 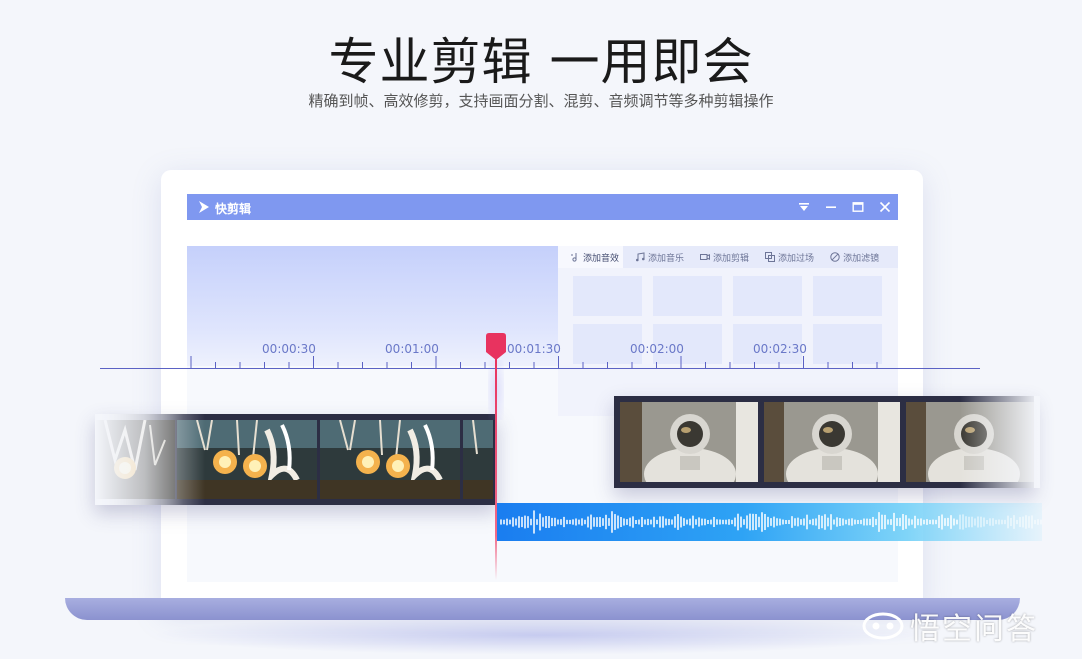 I want to click on maximize-icon, so click(x=858, y=207).